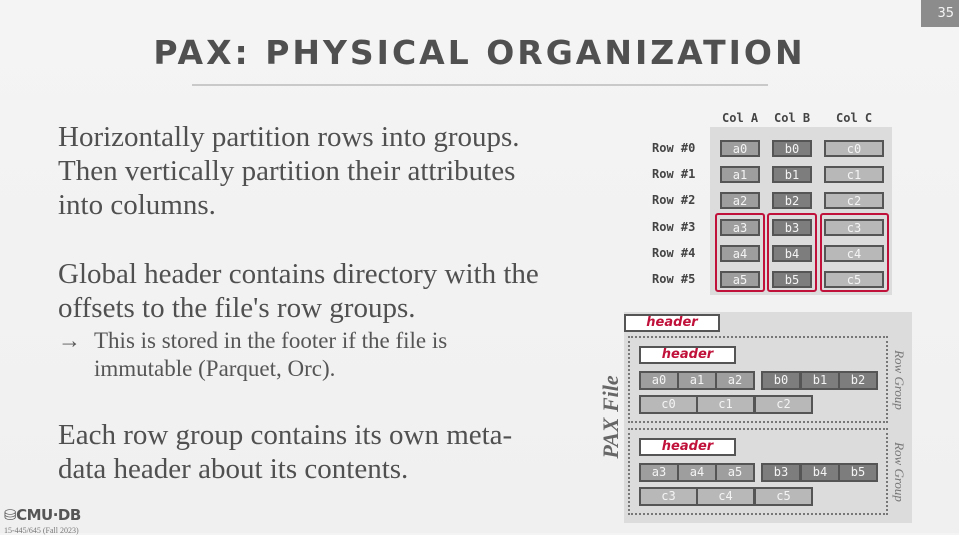 This screenshot has height=535, width=959. What do you see at coordinates (69, 340) in the screenshot?
I see `arrow-icon: →` at bounding box center [69, 340].